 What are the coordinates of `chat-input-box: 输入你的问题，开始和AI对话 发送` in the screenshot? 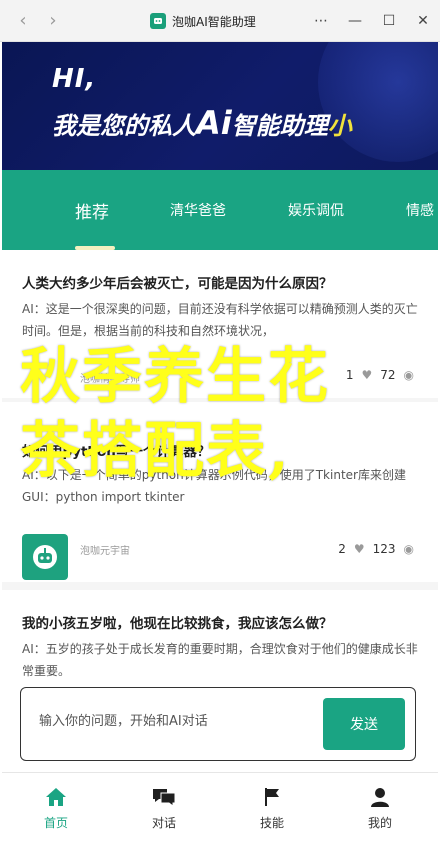 It's located at (218, 724).